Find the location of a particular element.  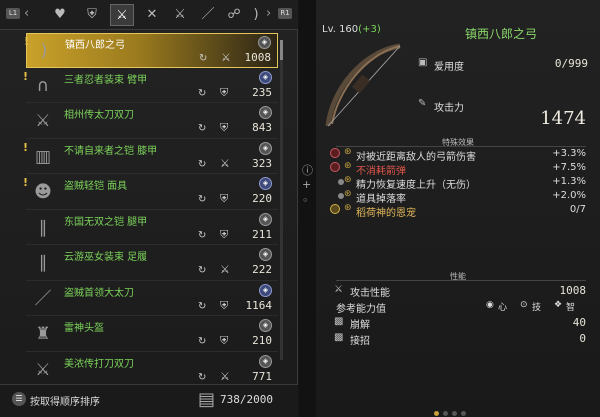

item-name: 盗贼首领大太刀 is located at coordinates (99, 293).